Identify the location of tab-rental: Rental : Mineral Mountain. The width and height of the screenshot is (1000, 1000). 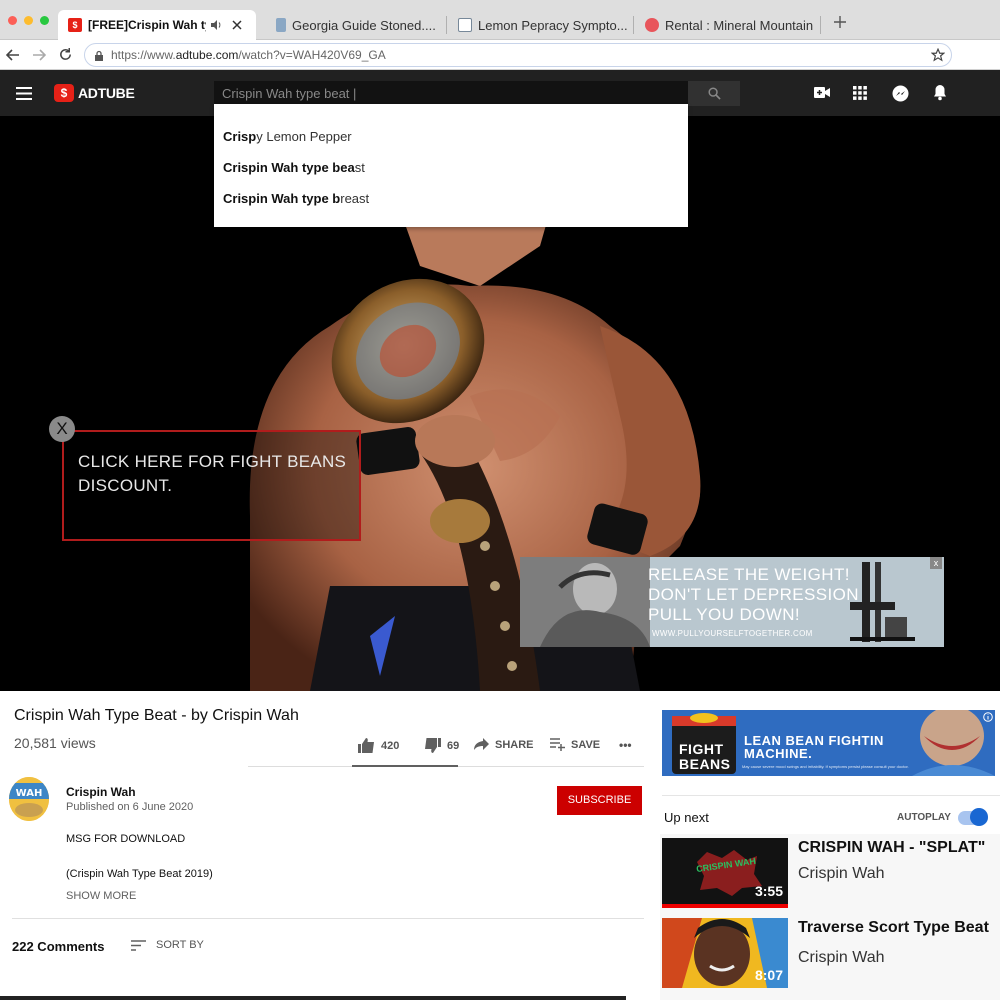
(727, 25).